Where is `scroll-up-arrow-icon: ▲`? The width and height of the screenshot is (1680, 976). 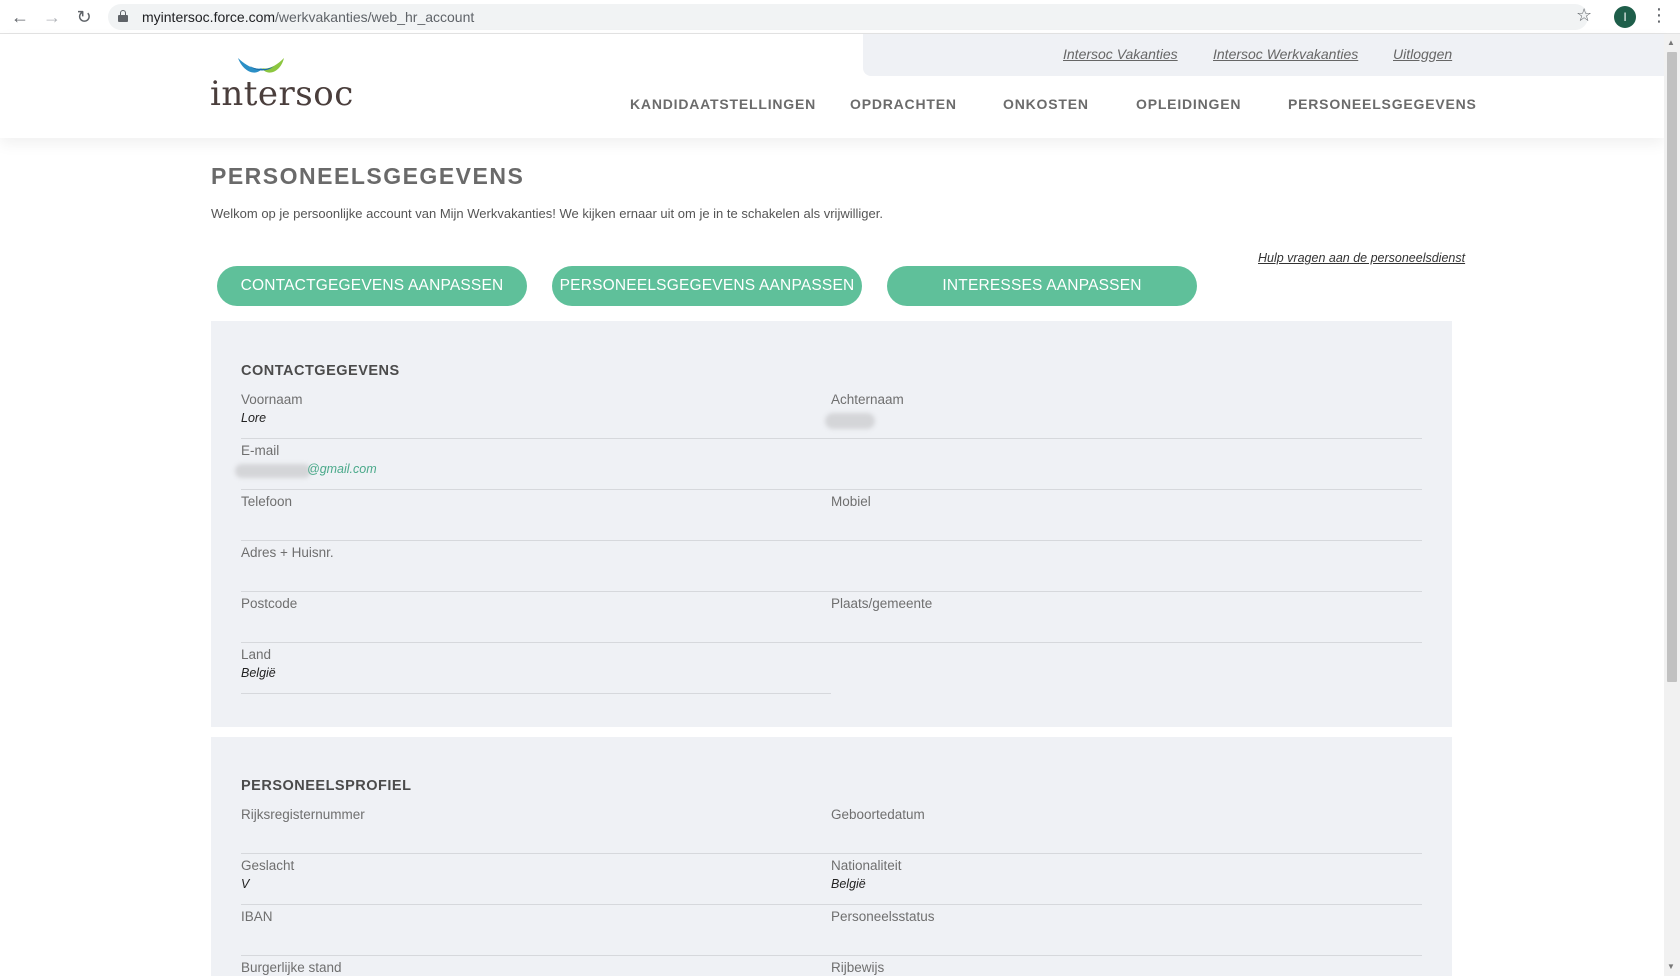
scroll-up-arrow-icon: ▲ is located at coordinates (1671, 42).